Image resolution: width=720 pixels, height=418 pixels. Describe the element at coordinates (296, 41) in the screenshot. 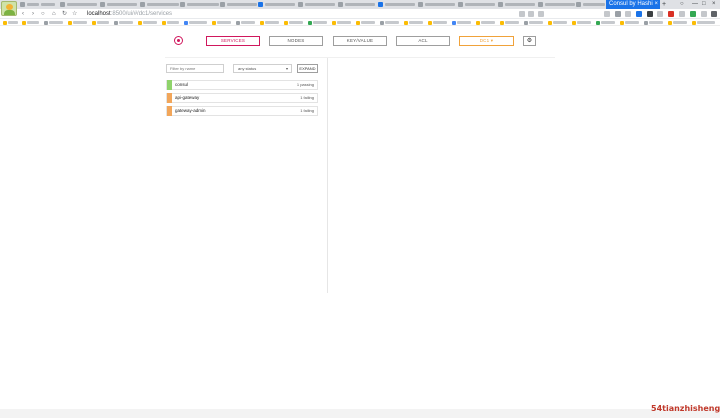

I see `tab-nodes: NODES` at that location.